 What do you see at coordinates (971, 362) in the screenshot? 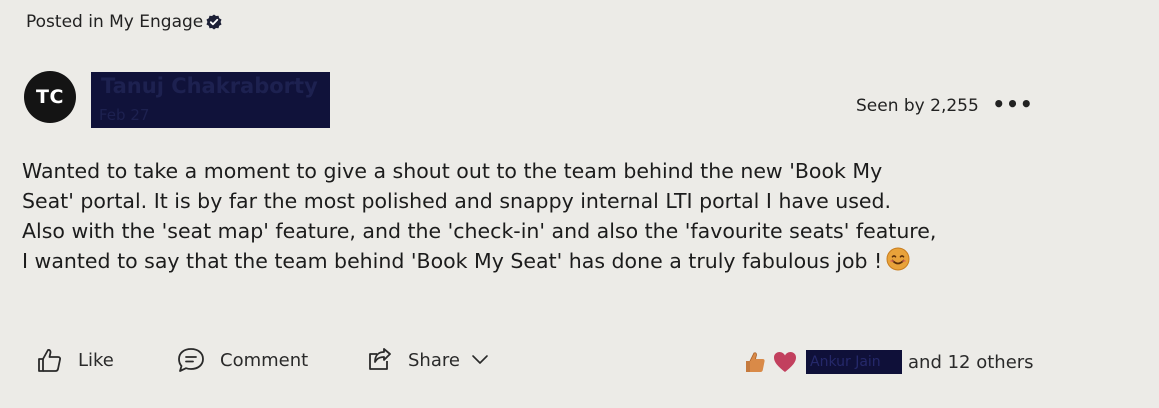
I see `other-reactors-count: and 12 others` at bounding box center [971, 362].